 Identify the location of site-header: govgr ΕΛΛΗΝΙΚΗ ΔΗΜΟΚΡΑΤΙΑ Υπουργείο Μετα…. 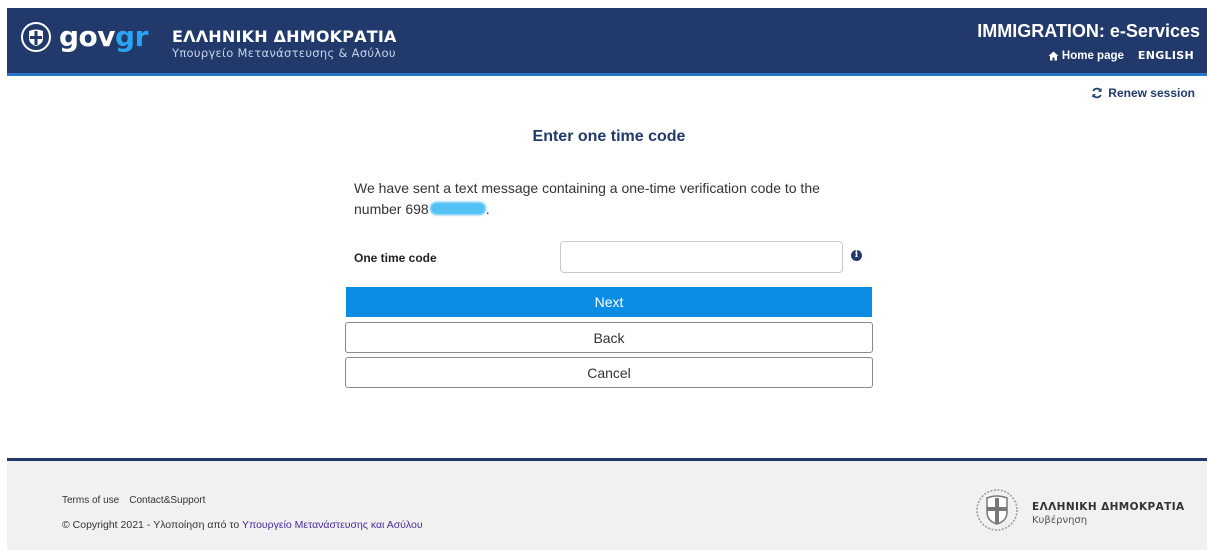
(607, 42).